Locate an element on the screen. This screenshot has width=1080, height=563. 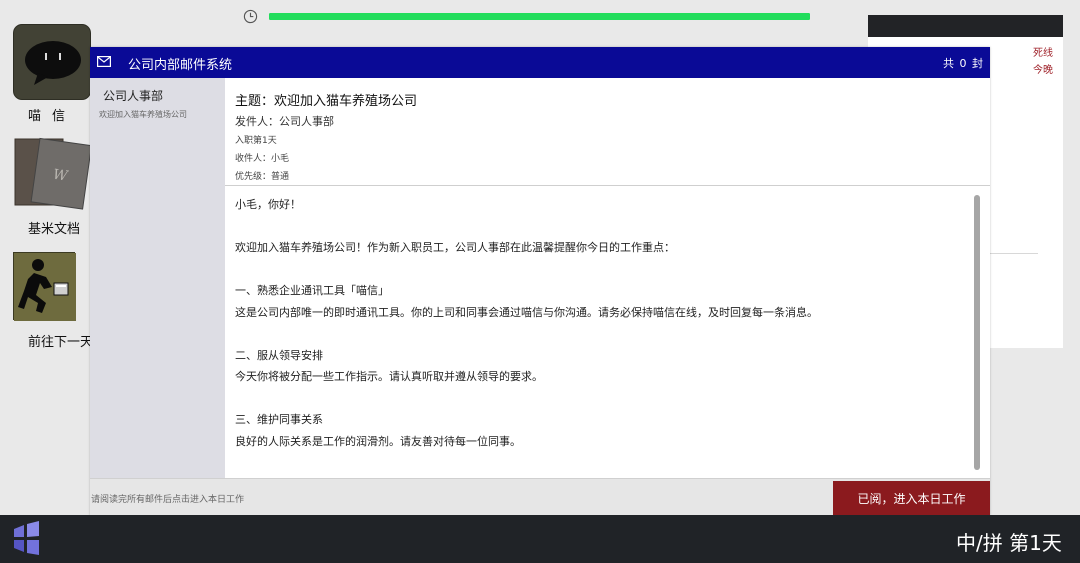
mail-window-title: 公司内部邮件系统 is located at coordinates (180, 65).